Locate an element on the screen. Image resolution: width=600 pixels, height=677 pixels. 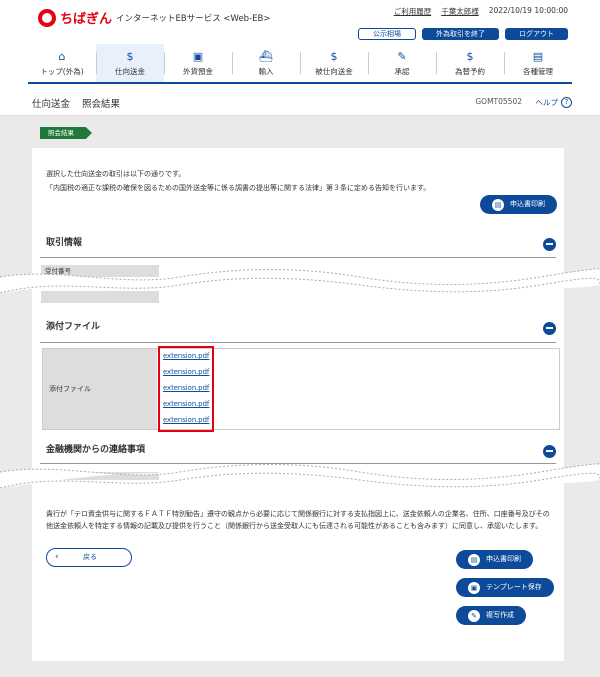
logo: ちばぎん インターネットEBサービス <Web-EB> is located at coordinates (154, 17).